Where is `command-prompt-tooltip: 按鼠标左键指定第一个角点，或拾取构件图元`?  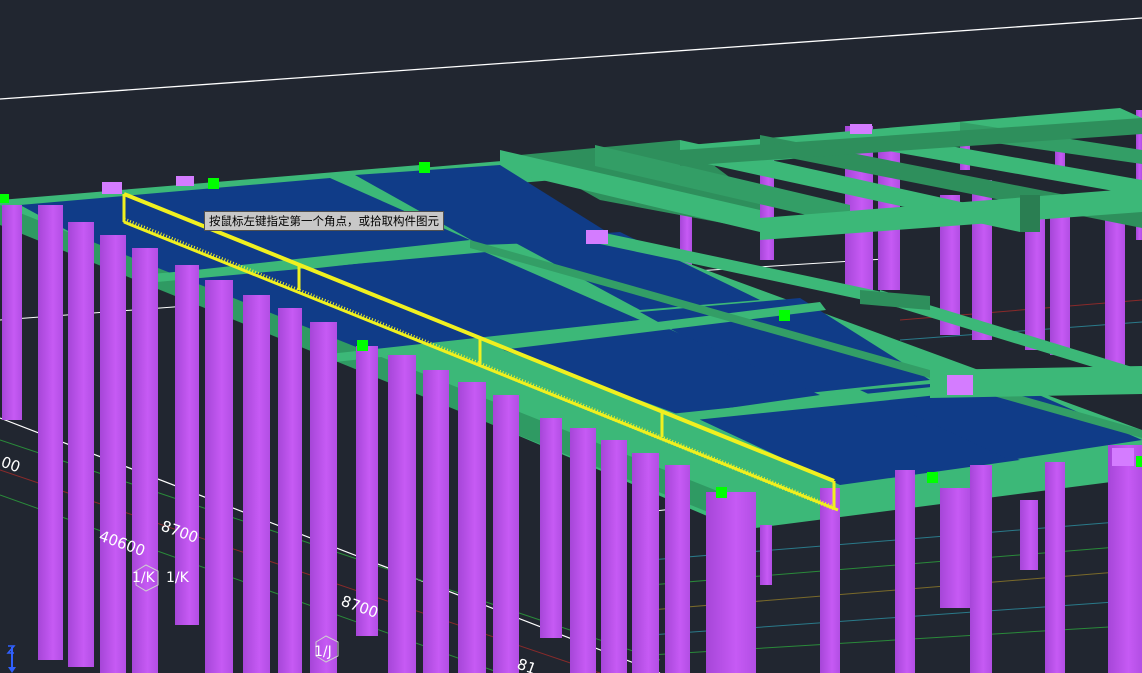 command-prompt-tooltip: 按鼠标左键指定第一个角点，或拾取构件图元 is located at coordinates (324, 221).